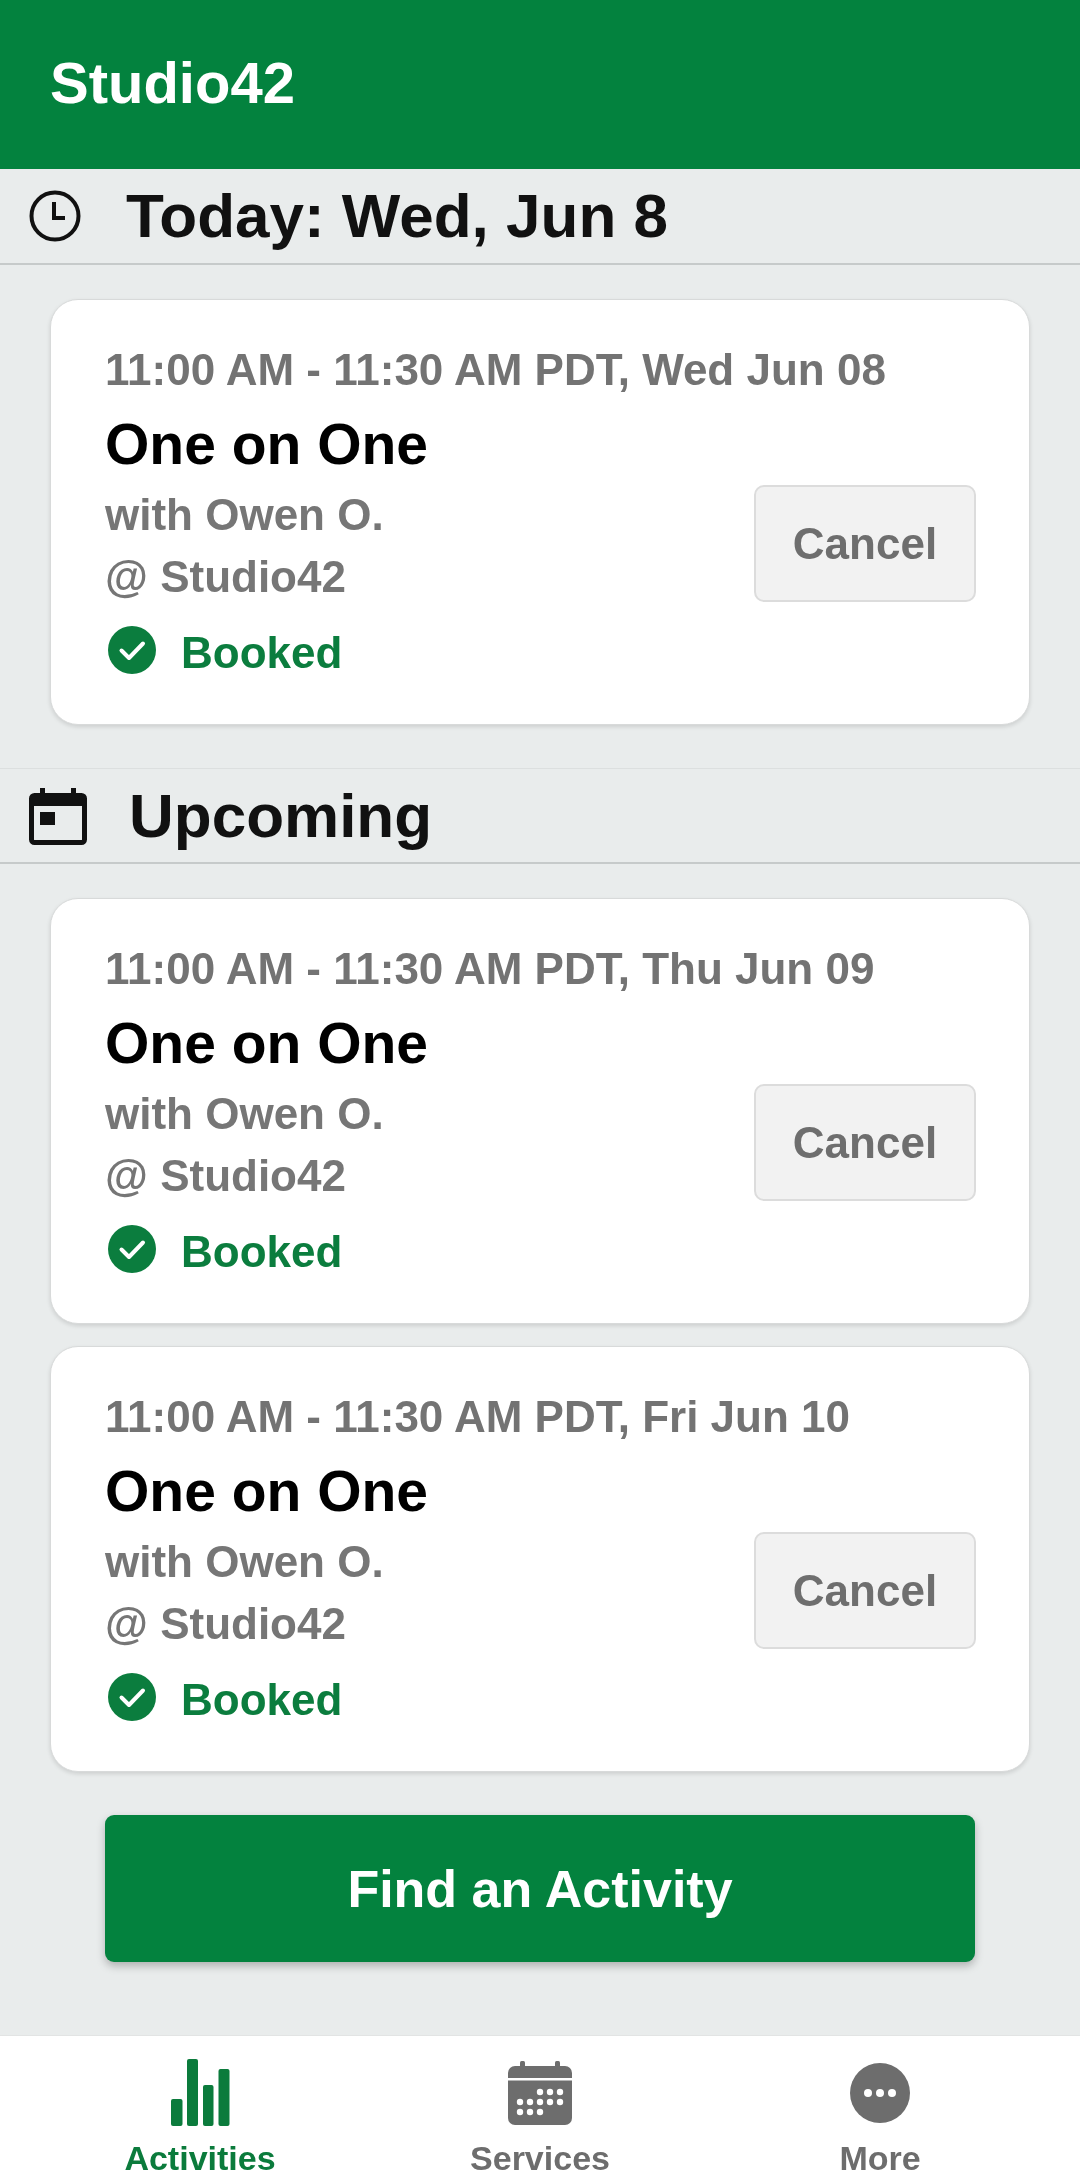 The image size is (1080, 2182). Describe the element at coordinates (172, 82) in the screenshot. I see `app-title: Studio42` at that location.